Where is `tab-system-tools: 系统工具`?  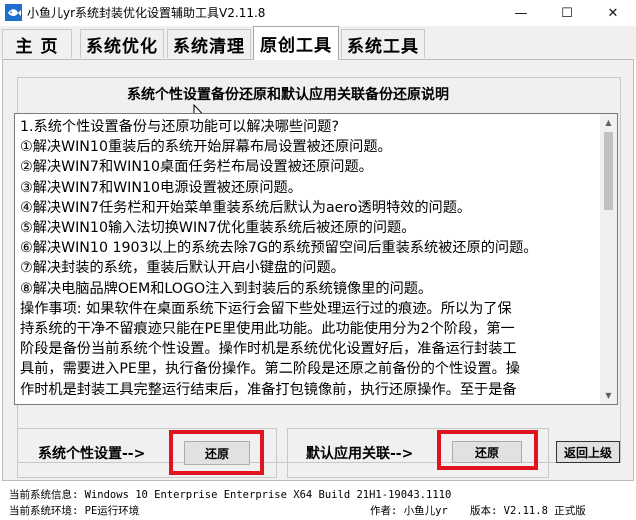
tab-system-tools: 系统工具 is located at coordinates (383, 43).